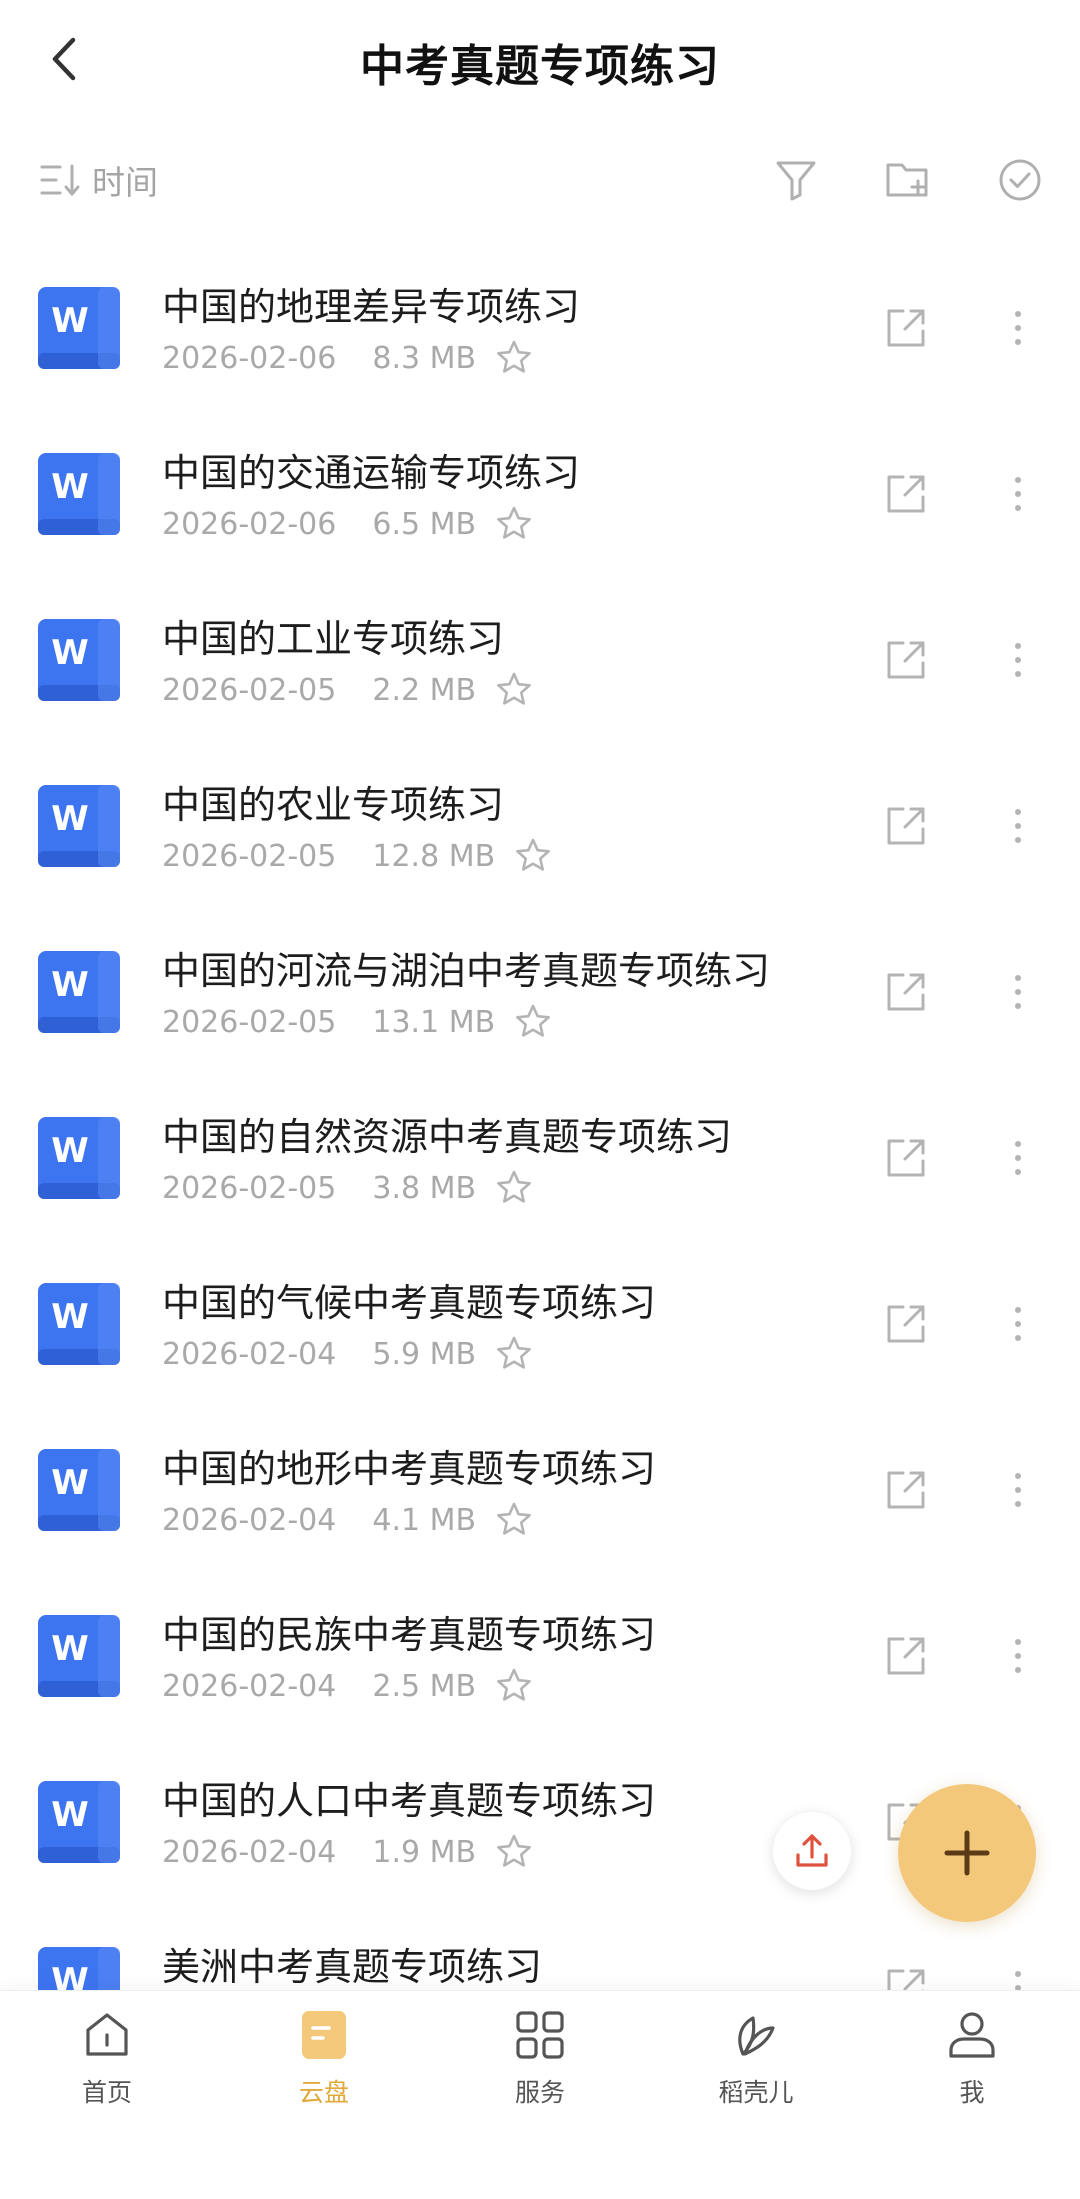  I want to click on select-button, so click(1020, 180).